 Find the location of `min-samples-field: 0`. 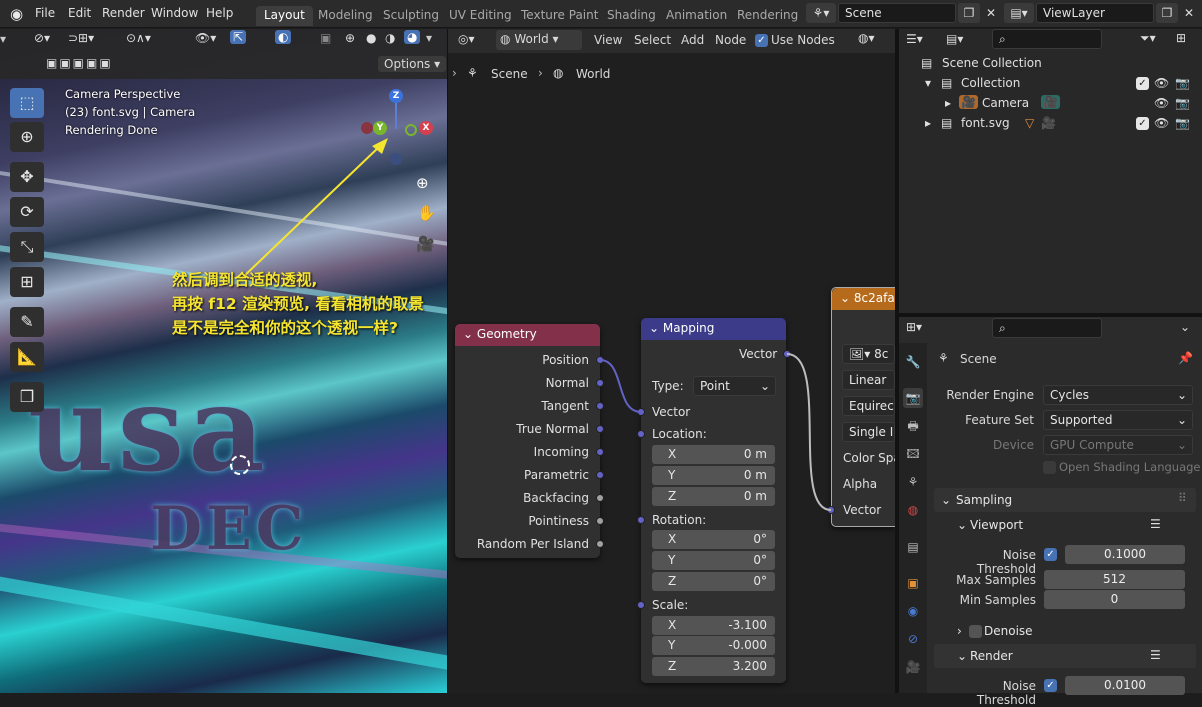

min-samples-field: 0 is located at coordinates (1114, 599).